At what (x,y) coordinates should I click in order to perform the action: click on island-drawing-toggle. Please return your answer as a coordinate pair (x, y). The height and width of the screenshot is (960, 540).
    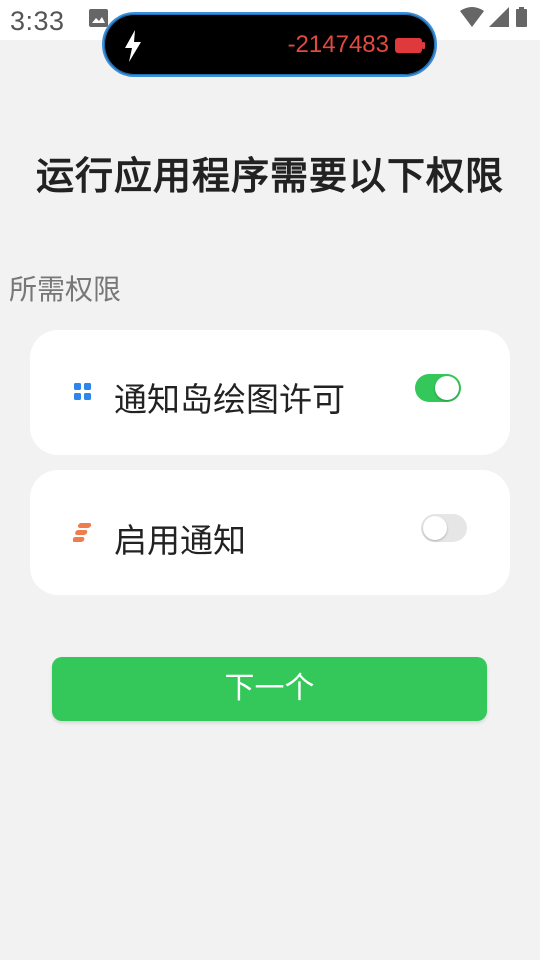
    Looking at the image, I should click on (438, 388).